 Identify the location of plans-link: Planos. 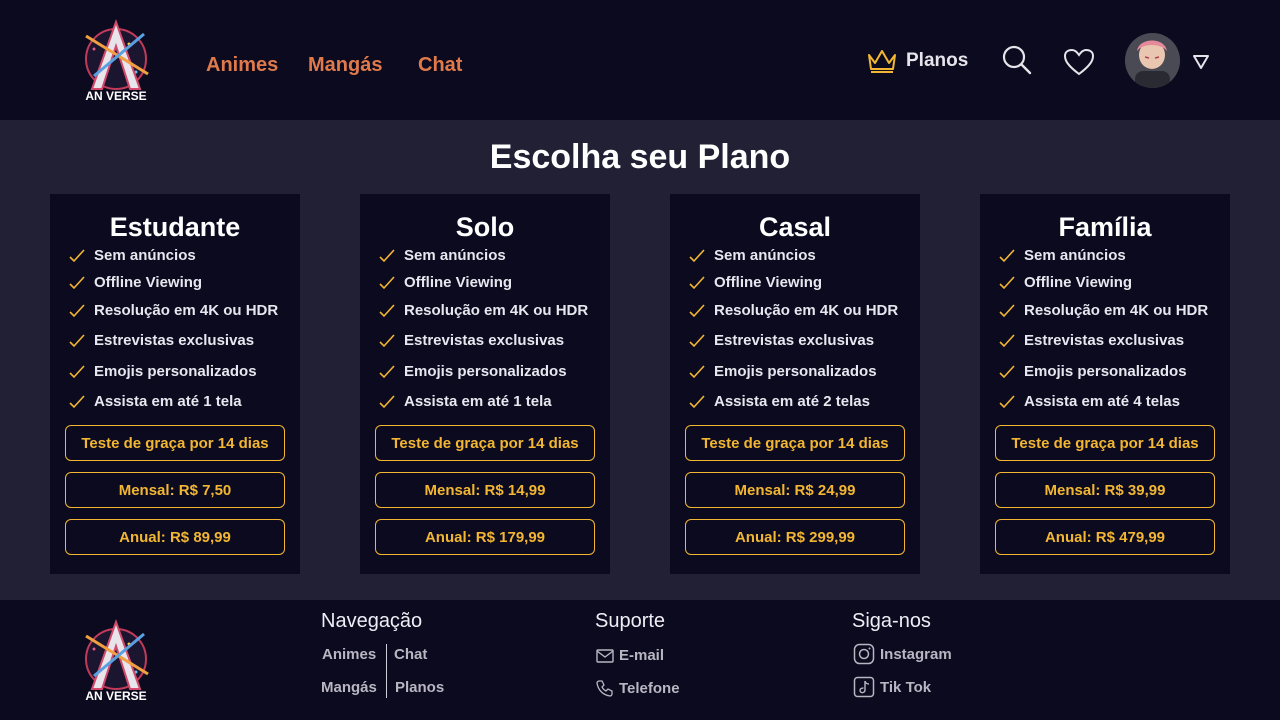
(917, 61).